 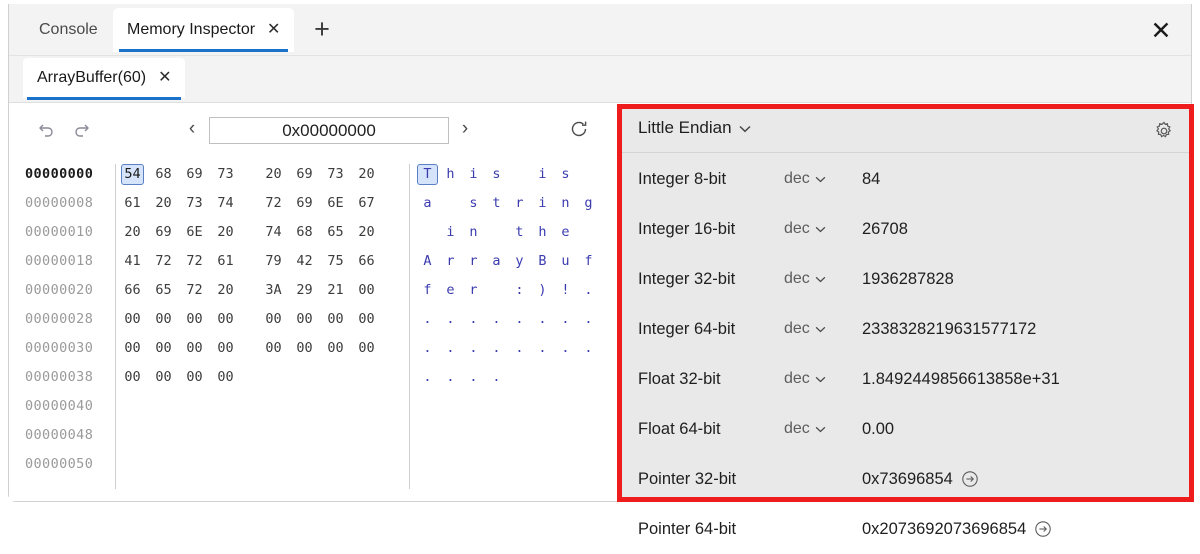 What do you see at coordinates (1161, 32) in the screenshot?
I see `window-close-button: ✕` at bounding box center [1161, 32].